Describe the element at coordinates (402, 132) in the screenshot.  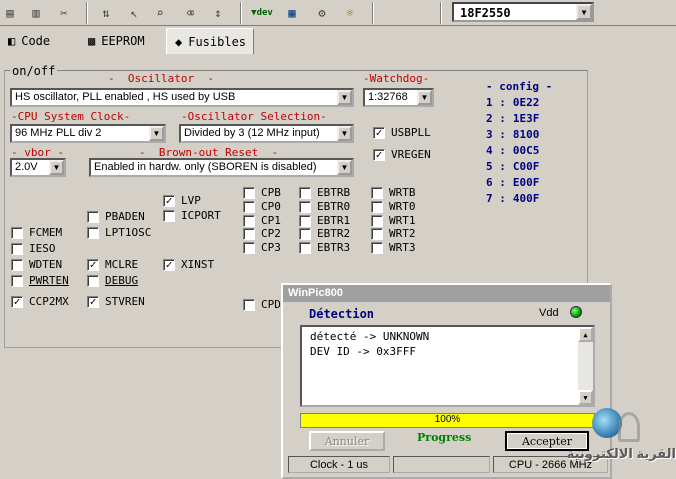
I see `usbpll-checkbox: ✓ USBPLL` at that location.